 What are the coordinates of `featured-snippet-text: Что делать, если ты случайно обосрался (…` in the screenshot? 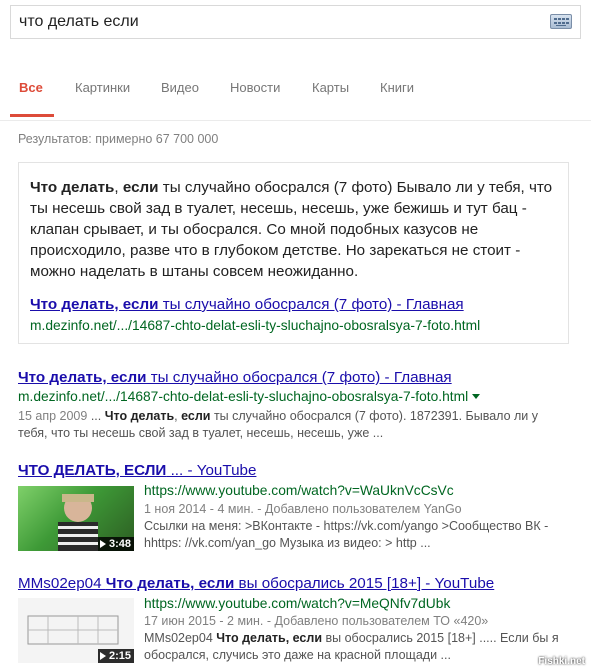 It's located at (291, 229).